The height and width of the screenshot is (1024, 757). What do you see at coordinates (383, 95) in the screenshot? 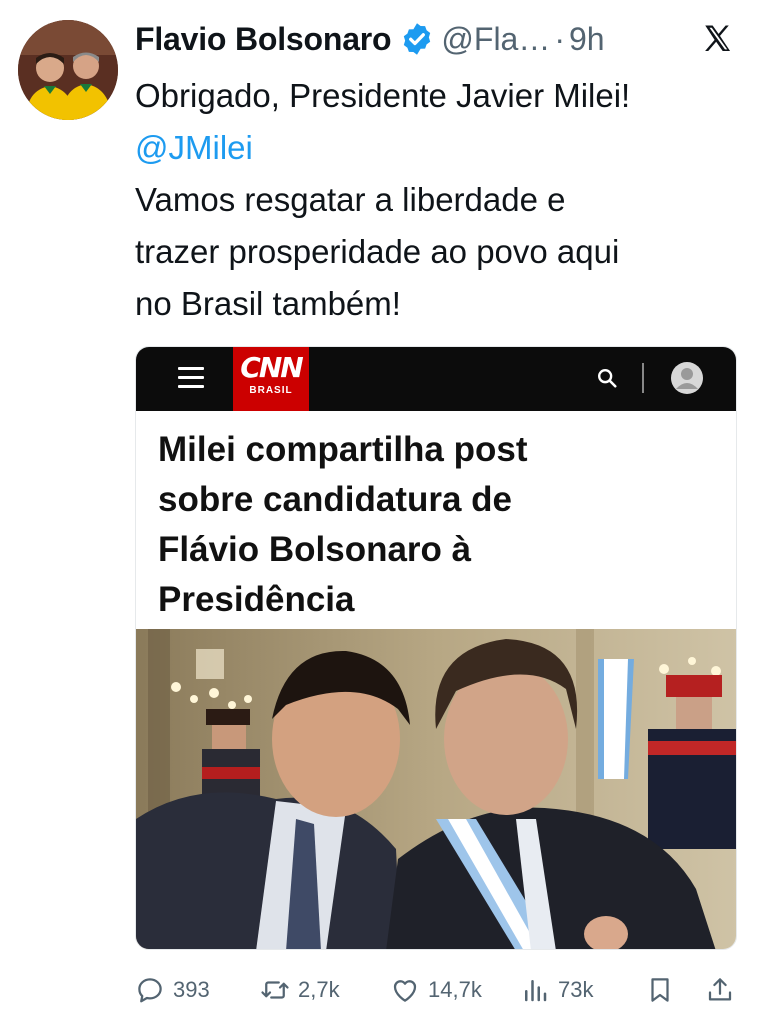
I see `tweet-text-line: Obrigado, Presidente Javier Milei!` at bounding box center [383, 95].